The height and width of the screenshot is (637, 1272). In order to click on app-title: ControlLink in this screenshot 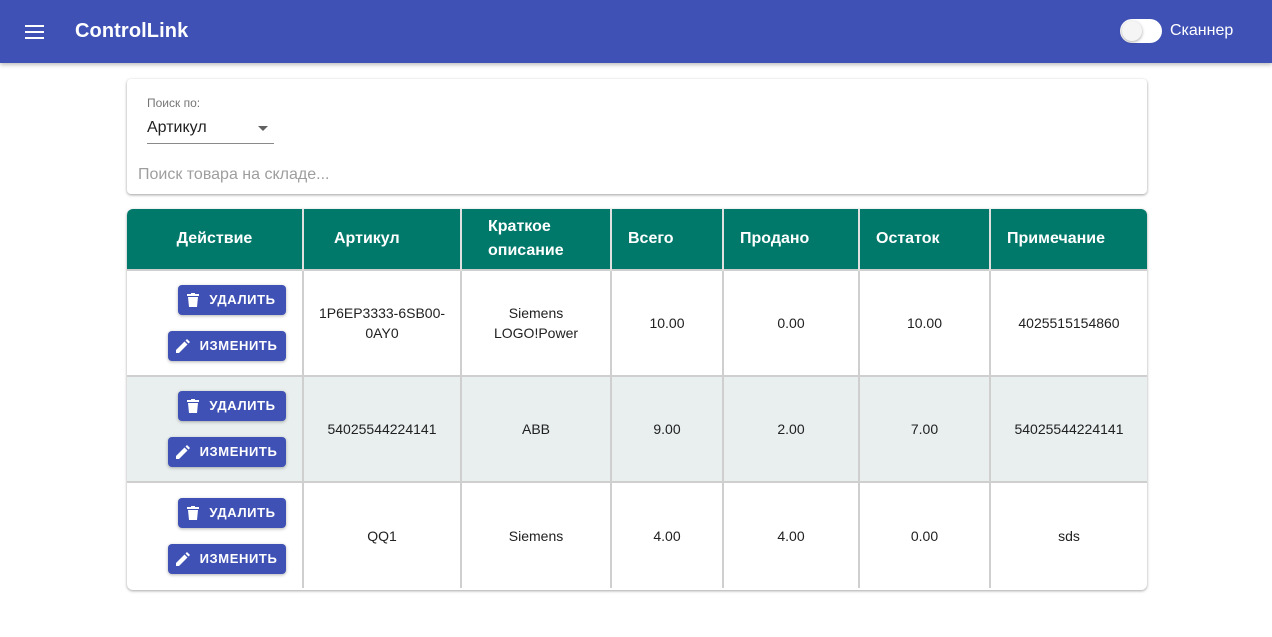, I will do `click(132, 31)`.